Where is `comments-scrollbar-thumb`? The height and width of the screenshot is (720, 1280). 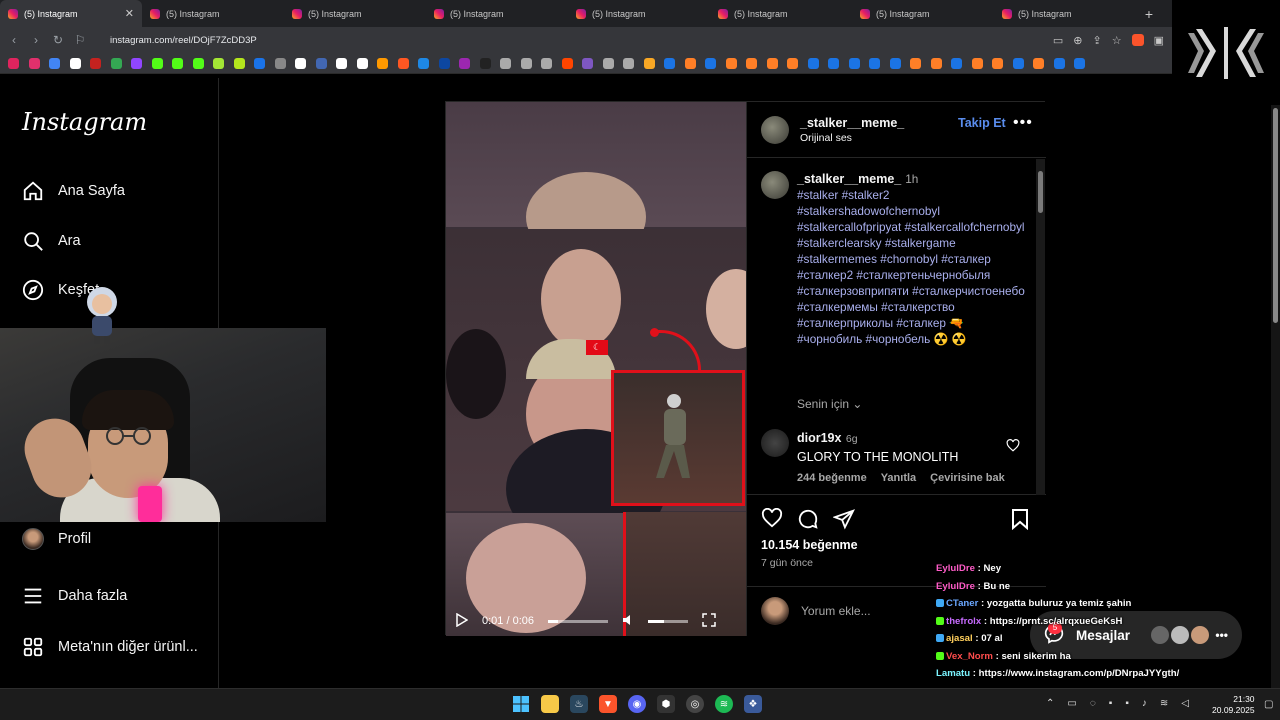 comments-scrollbar-thumb is located at coordinates (1040, 192).